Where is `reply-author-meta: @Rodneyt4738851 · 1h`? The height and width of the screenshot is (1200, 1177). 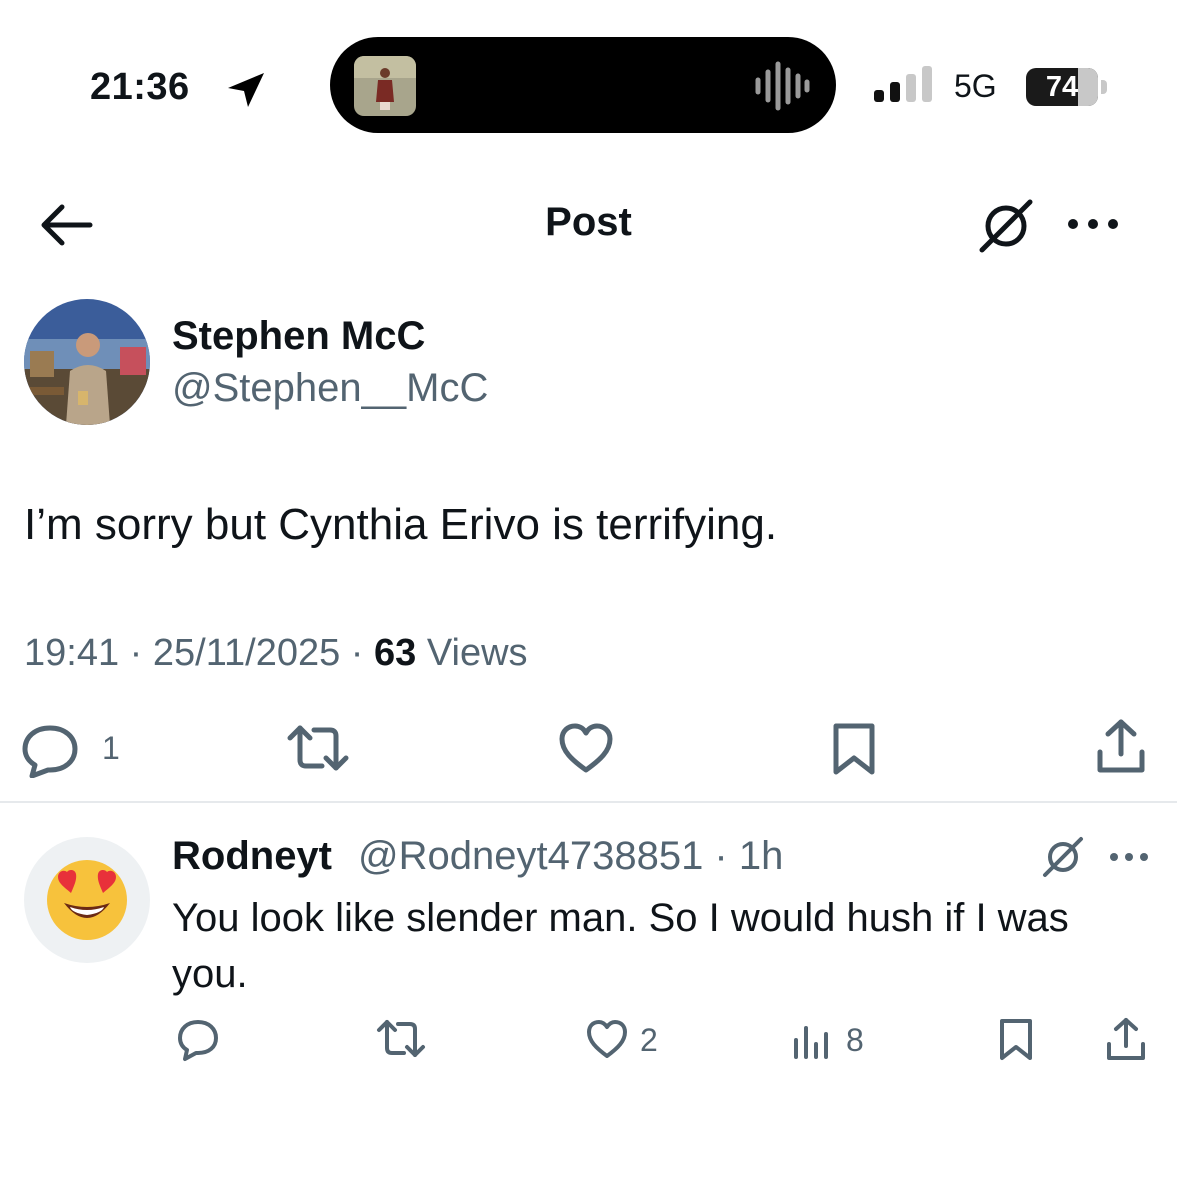
reply-author-meta: @Rodneyt4738851 · 1h is located at coordinates (570, 856).